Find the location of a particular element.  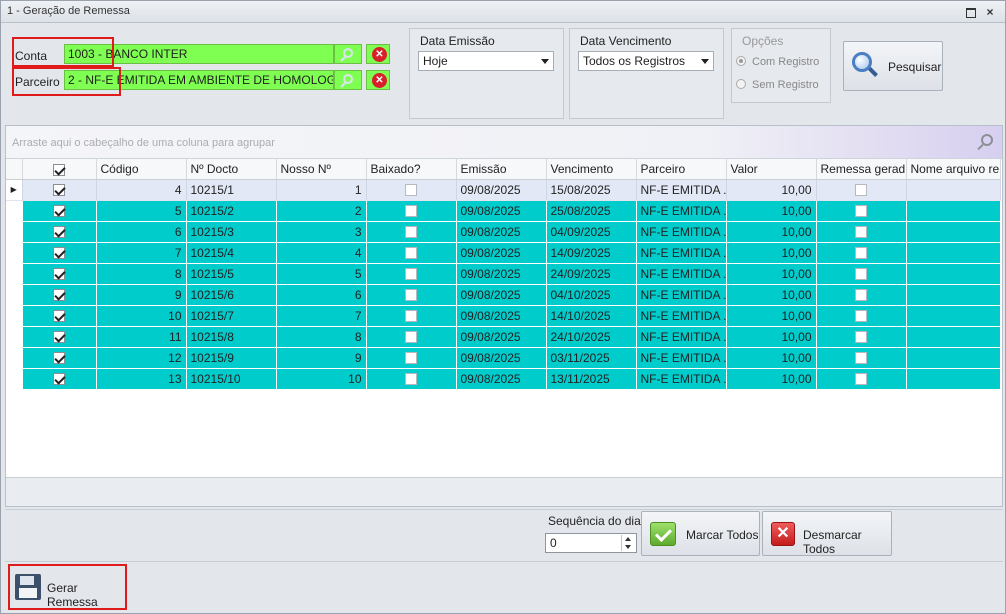

cell-vencimento: 04/10/2025 is located at coordinates (591, 295).